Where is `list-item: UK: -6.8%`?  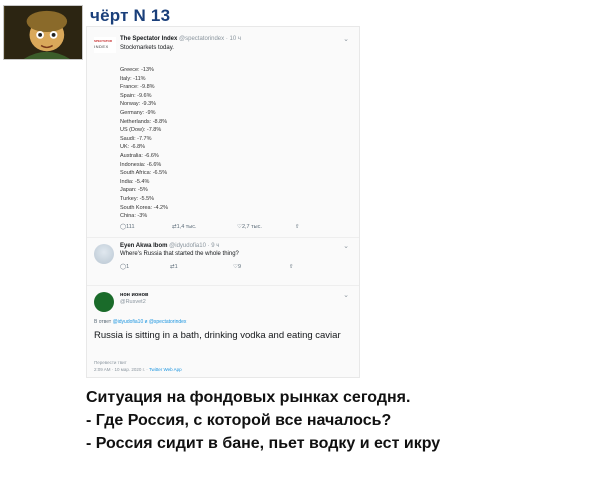
list-item: UK: -6.8% is located at coordinates (133, 147).